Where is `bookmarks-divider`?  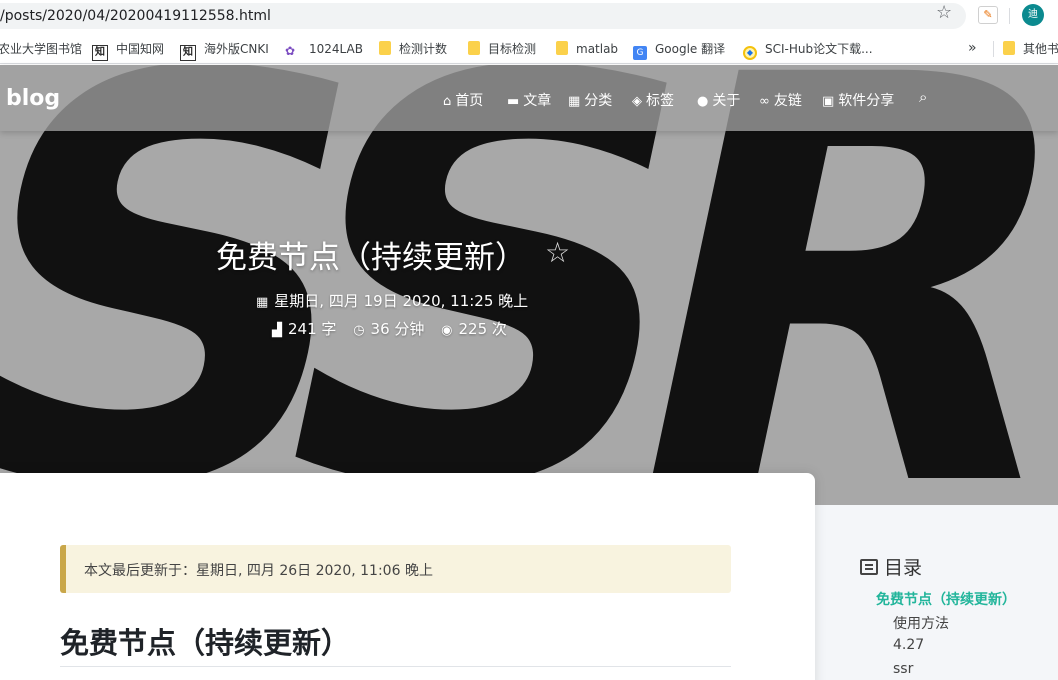
bookmarks-divider is located at coordinates (993, 49).